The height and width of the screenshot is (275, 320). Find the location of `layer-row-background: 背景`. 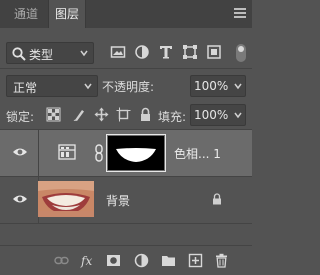

layer-row-background: 背景 is located at coordinates (126, 200).